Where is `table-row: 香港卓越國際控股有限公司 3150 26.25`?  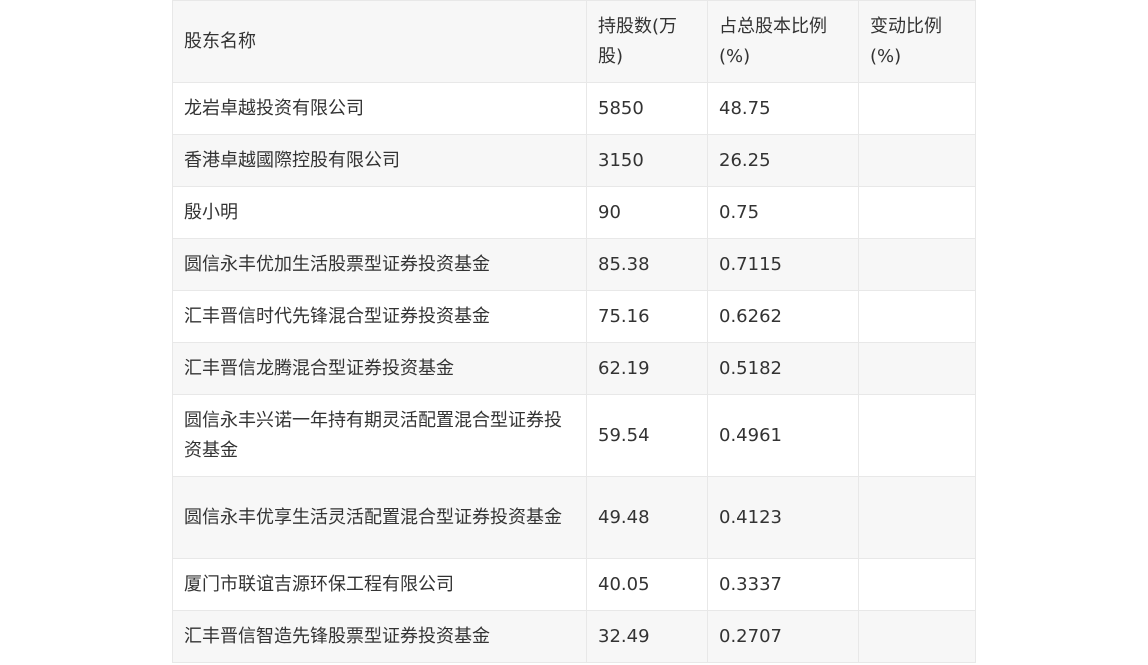
table-row: 香港卓越國際控股有限公司 3150 26.25 is located at coordinates (574, 160).